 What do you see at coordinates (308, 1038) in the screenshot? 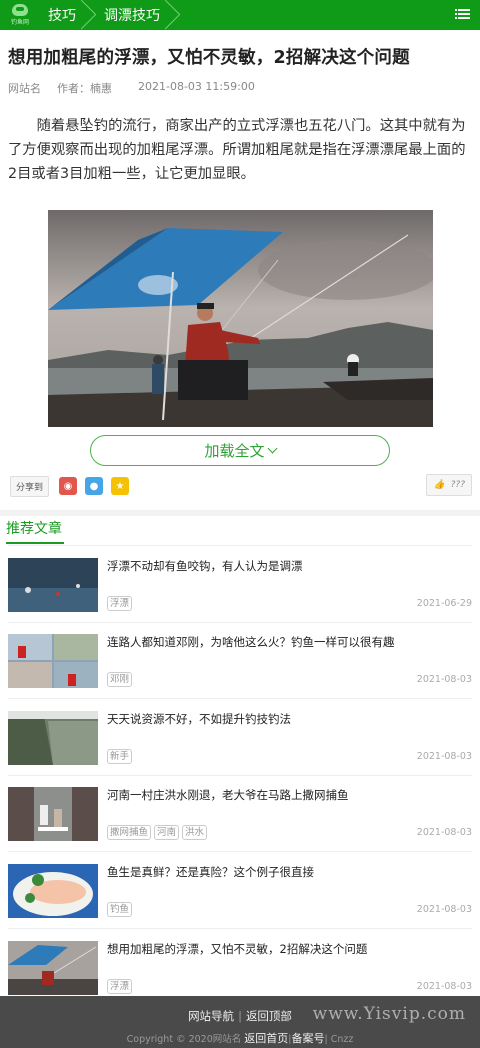
I see `footer-icp-link: 备案号` at bounding box center [308, 1038].